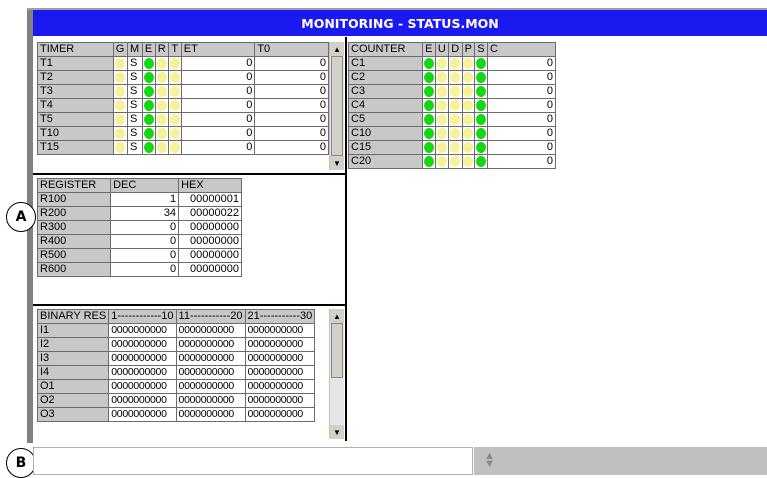 Image resolution: width=767 pixels, height=478 pixels. Describe the element at coordinates (452, 133) in the screenshot. I see `counter-row: C10 0` at that location.